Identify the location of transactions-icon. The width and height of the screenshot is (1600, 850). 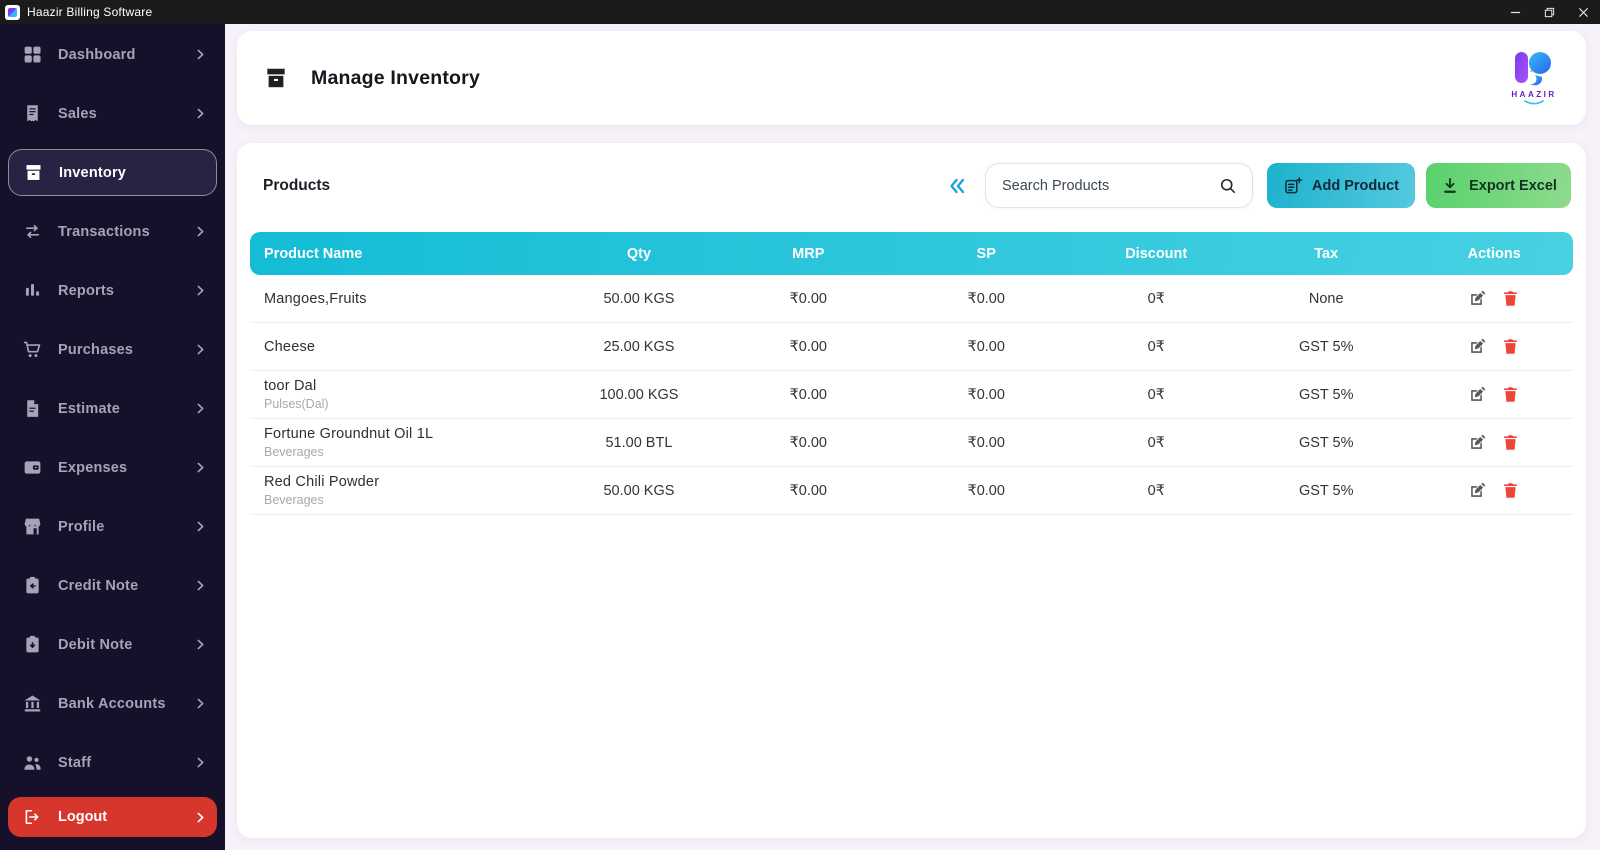
(32, 232).